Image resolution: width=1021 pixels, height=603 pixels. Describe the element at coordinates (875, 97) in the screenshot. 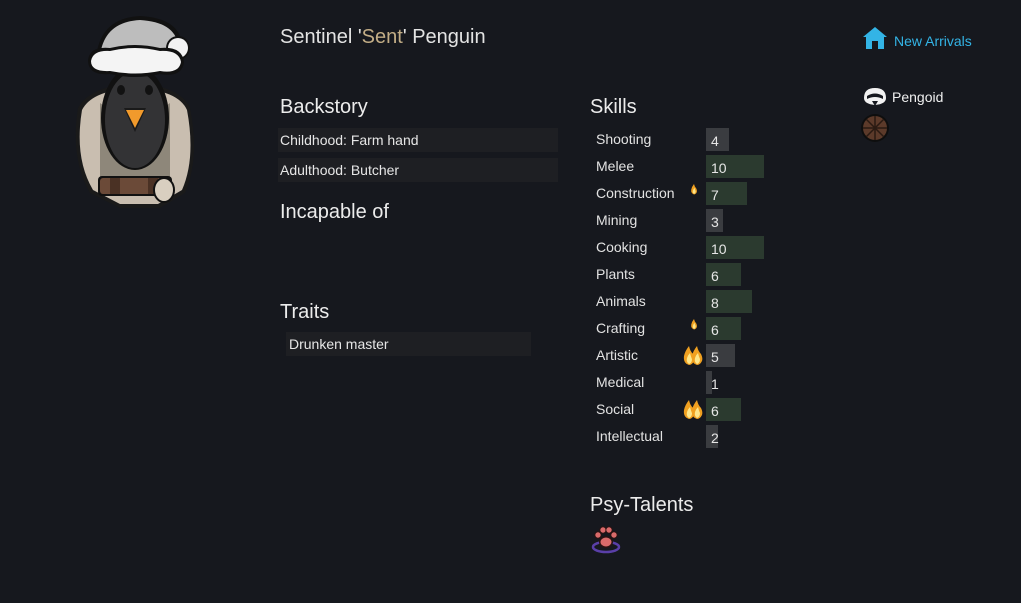

I see `penguin-head-icon` at that location.